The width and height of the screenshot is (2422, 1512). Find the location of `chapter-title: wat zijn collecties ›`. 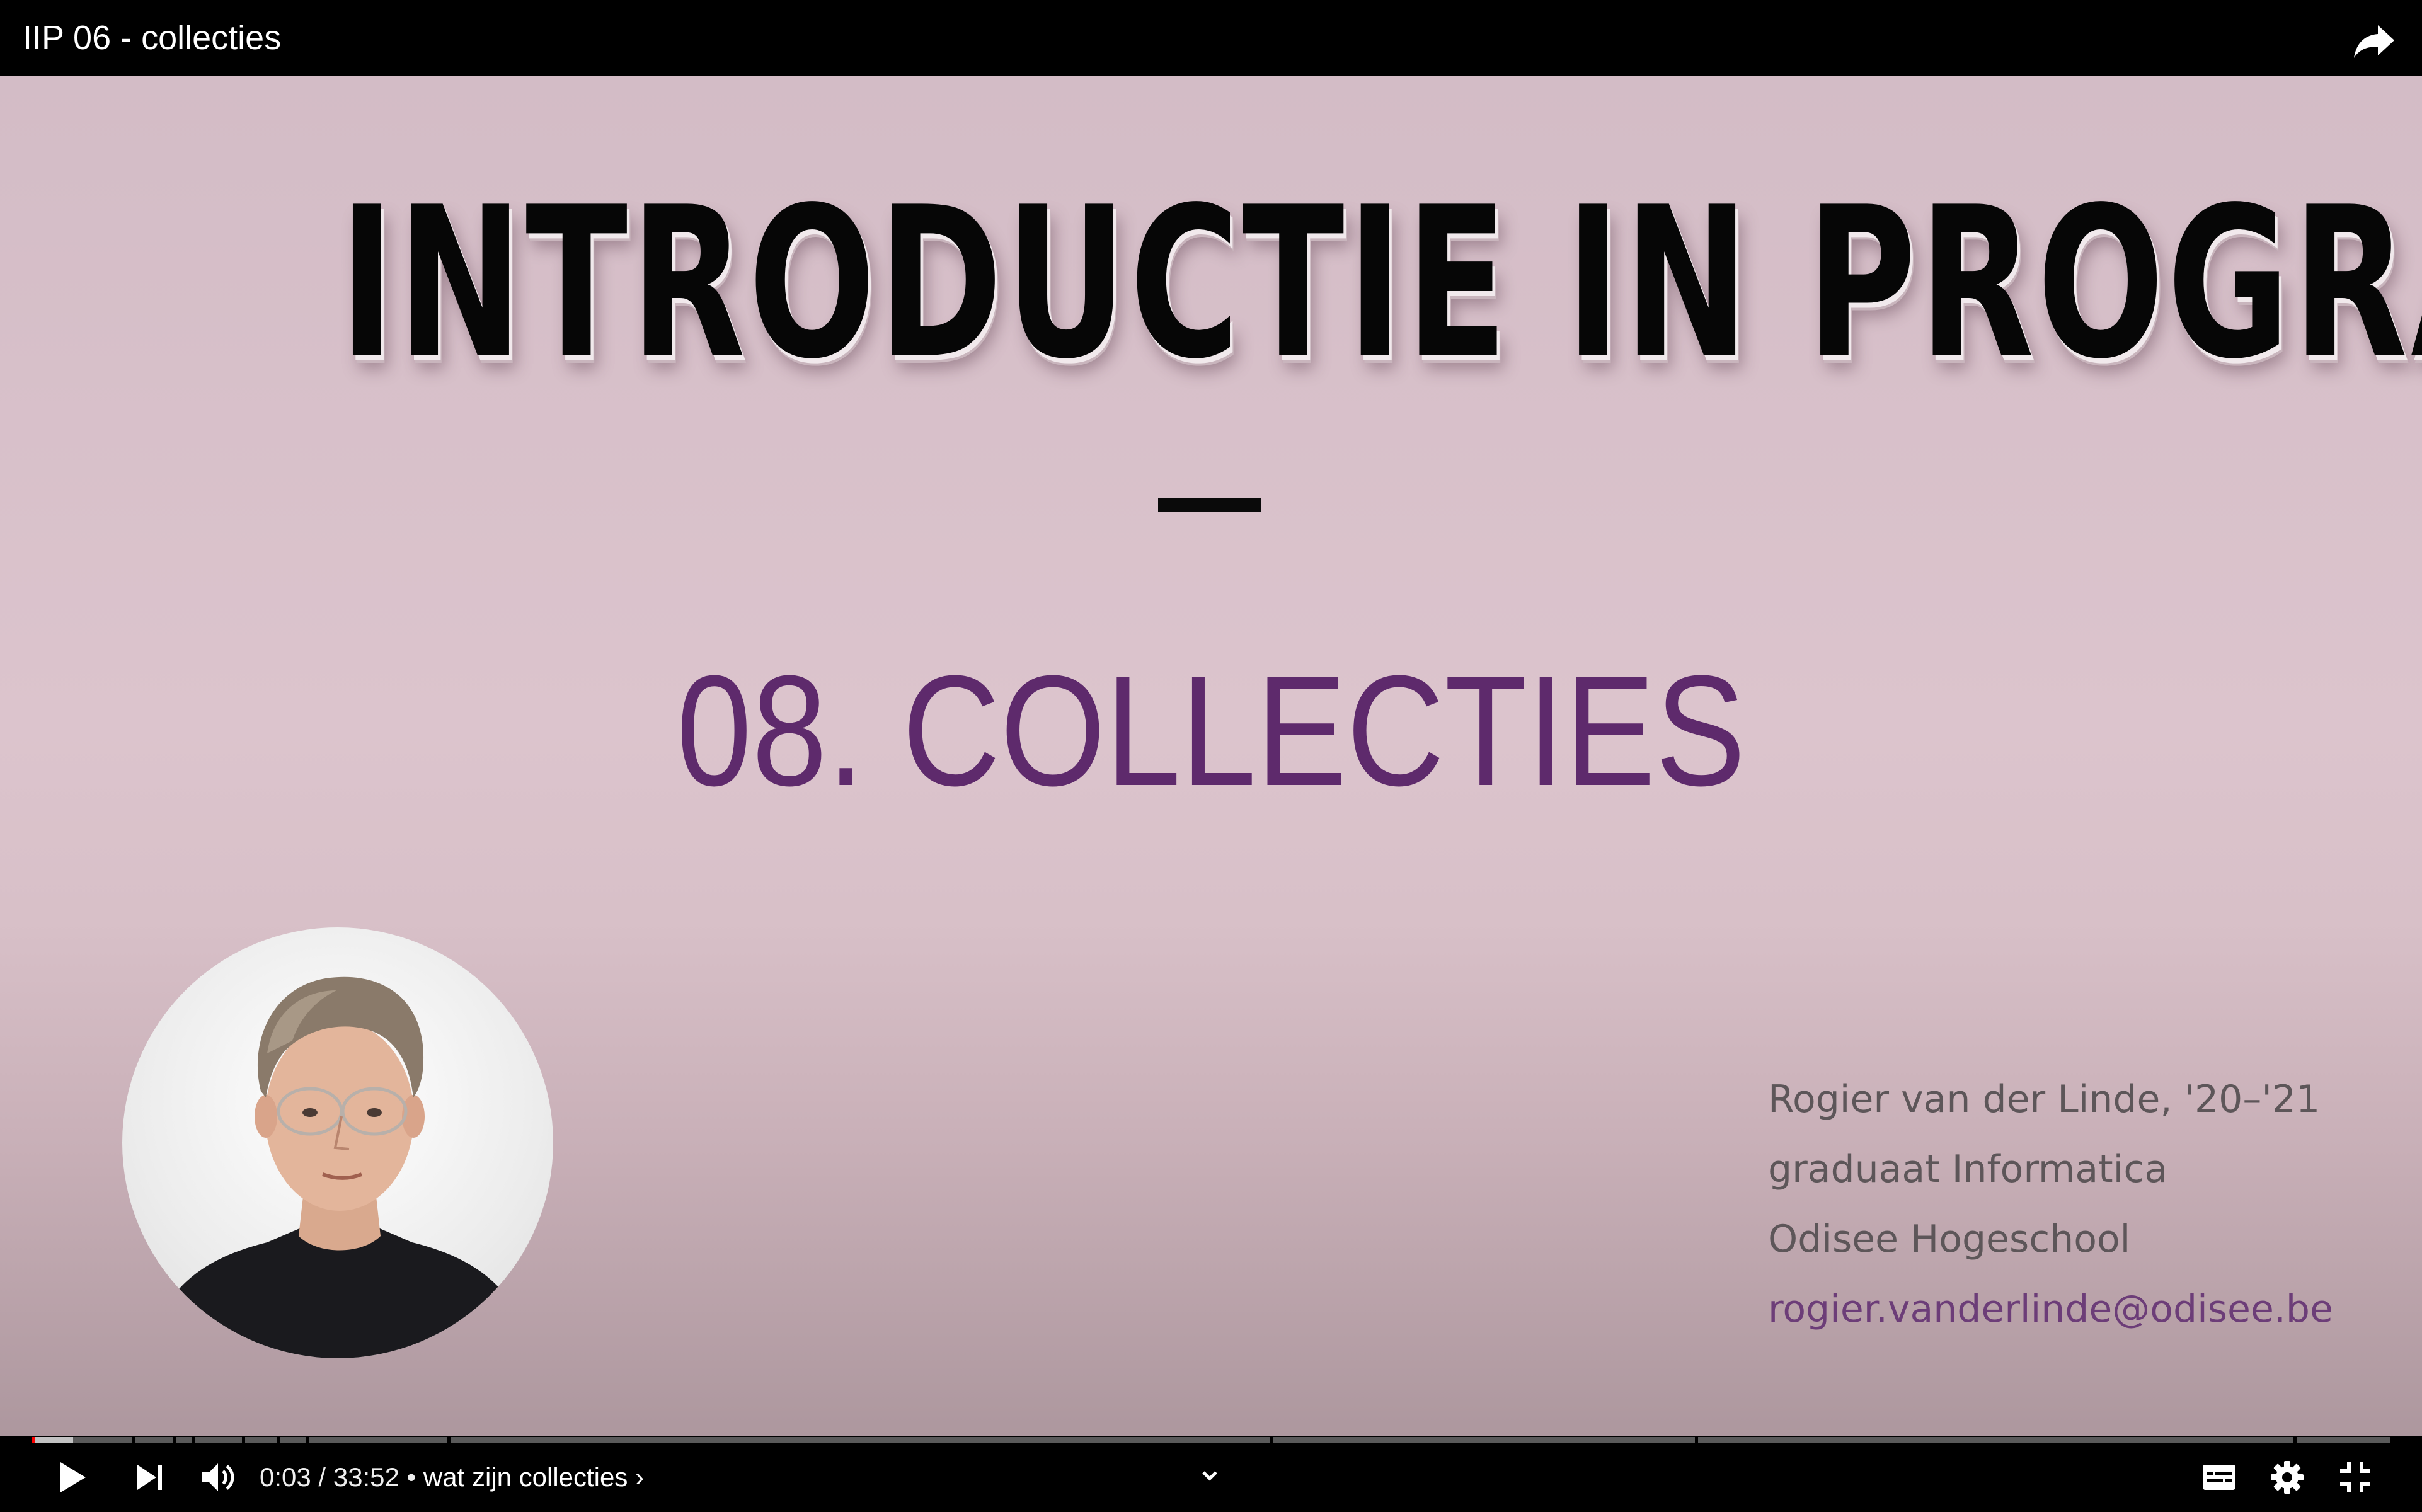

chapter-title: wat zijn collecties › is located at coordinates (534, 1477).